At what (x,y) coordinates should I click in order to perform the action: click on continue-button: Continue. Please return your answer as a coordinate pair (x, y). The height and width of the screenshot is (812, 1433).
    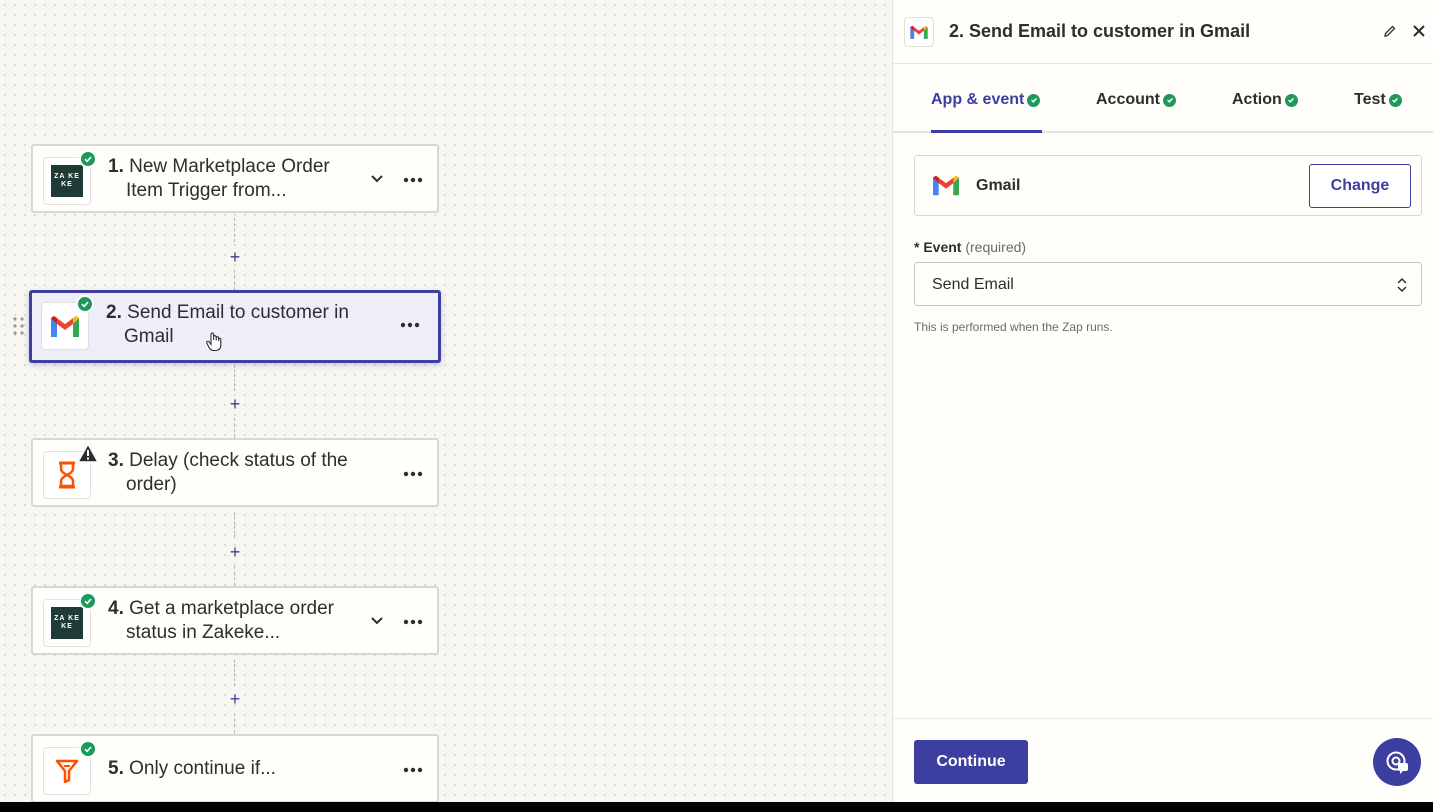
    Looking at the image, I should click on (971, 762).